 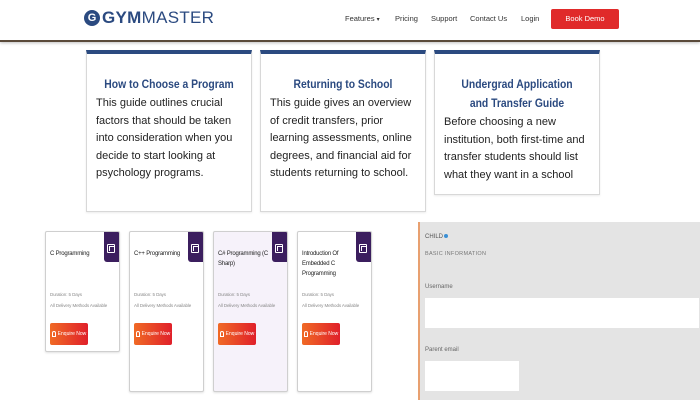 What do you see at coordinates (437, 237) in the screenshot?
I see `form-heading: CHILD` at bounding box center [437, 237].